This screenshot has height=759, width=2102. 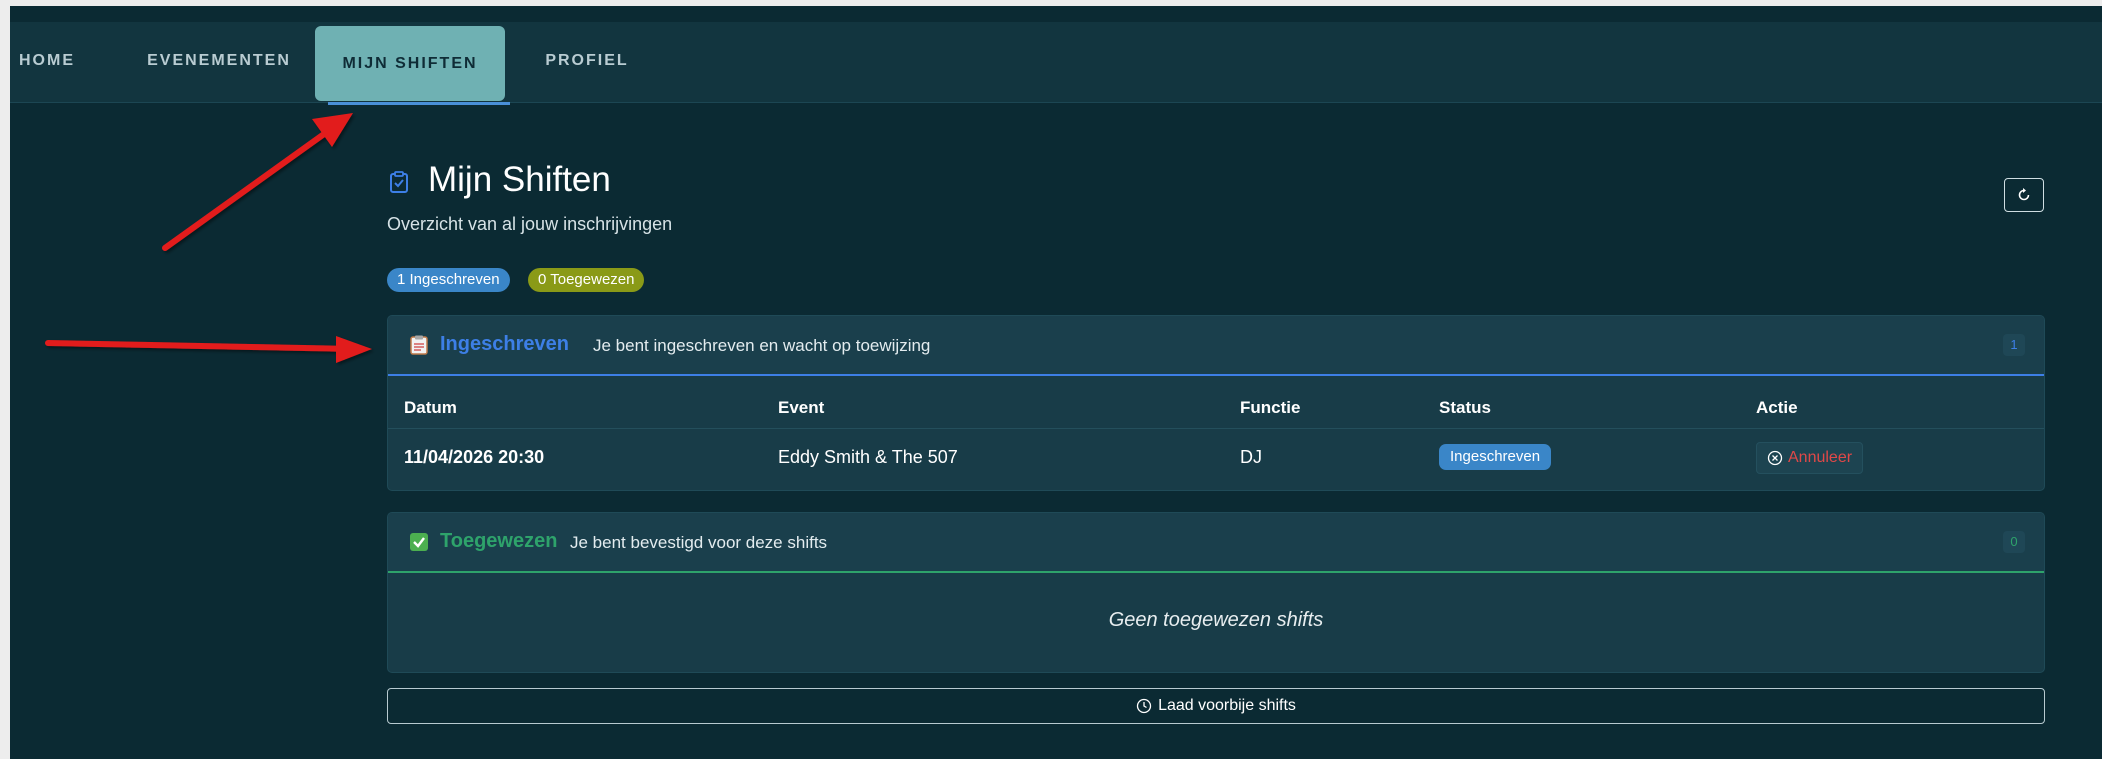 What do you see at coordinates (1056, 63) in the screenshot?
I see `top-navbar: HOME EVENEMENTEN MIJN SHIFTEN PROFIEL` at bounding box center [1056, 63].